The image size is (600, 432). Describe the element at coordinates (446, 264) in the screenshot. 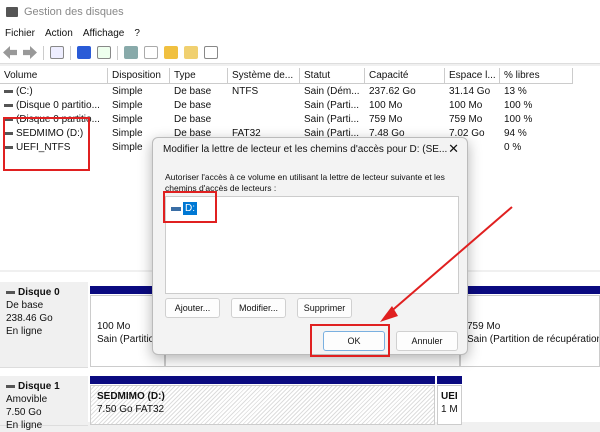

I see `annotation-arrow` at that location.